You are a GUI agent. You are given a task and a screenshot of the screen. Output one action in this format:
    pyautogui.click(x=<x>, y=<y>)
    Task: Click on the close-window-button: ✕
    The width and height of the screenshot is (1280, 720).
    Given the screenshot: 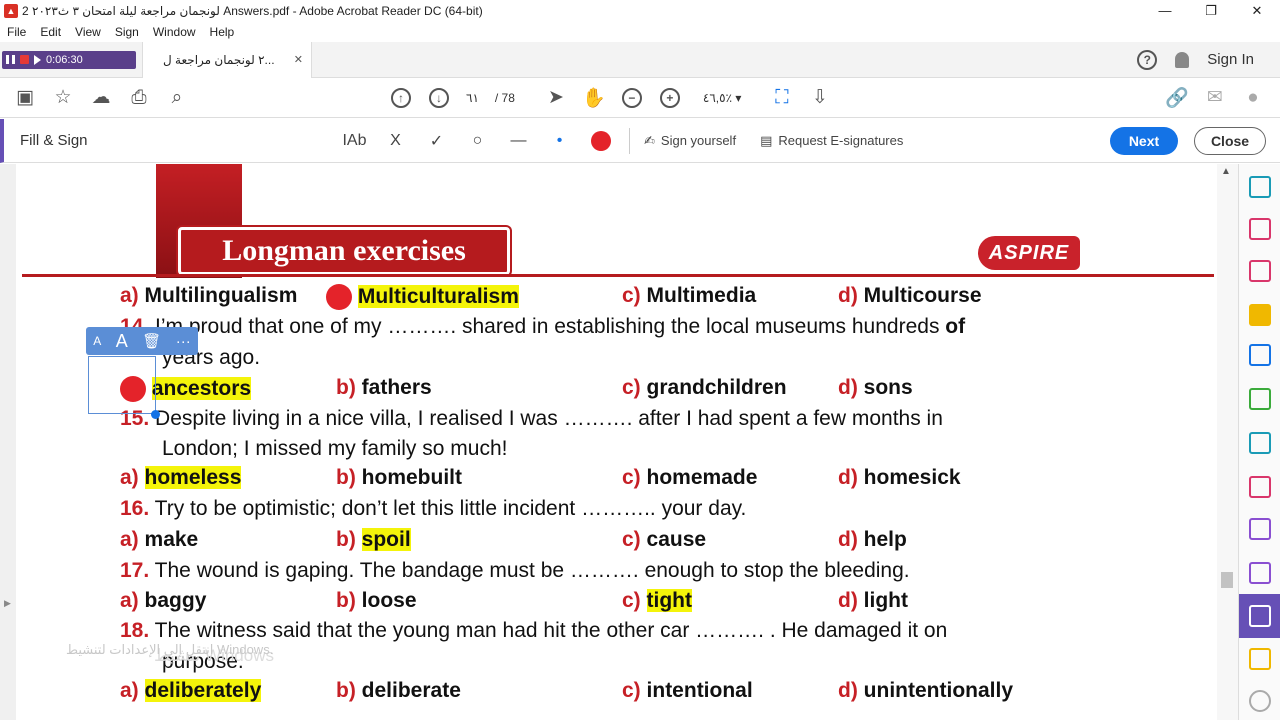 What is the action you would take?
    pyautogui.click(x=1257, y=11)
    